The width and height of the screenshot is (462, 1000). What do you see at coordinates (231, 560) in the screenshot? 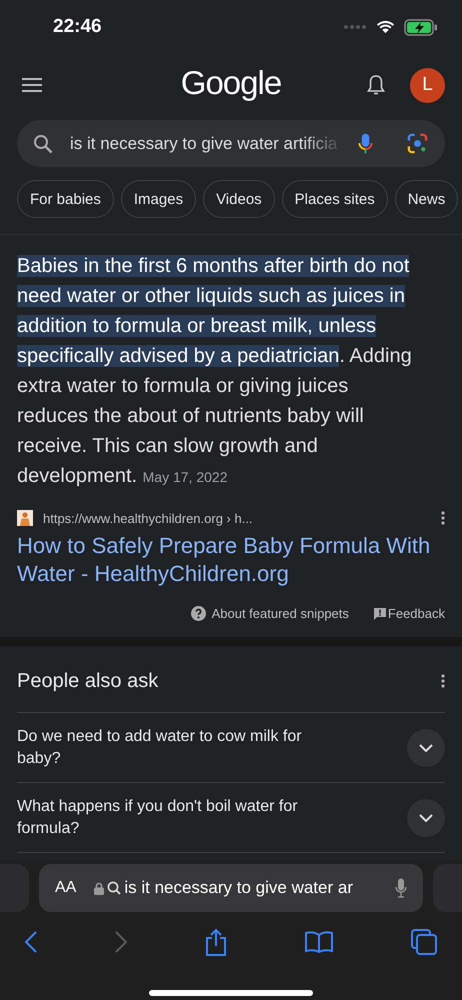
I see `result-title-link: How to Safely Prepare Baby Formula With Water - HealthyChildren.org` at bounding box center [231, 560].